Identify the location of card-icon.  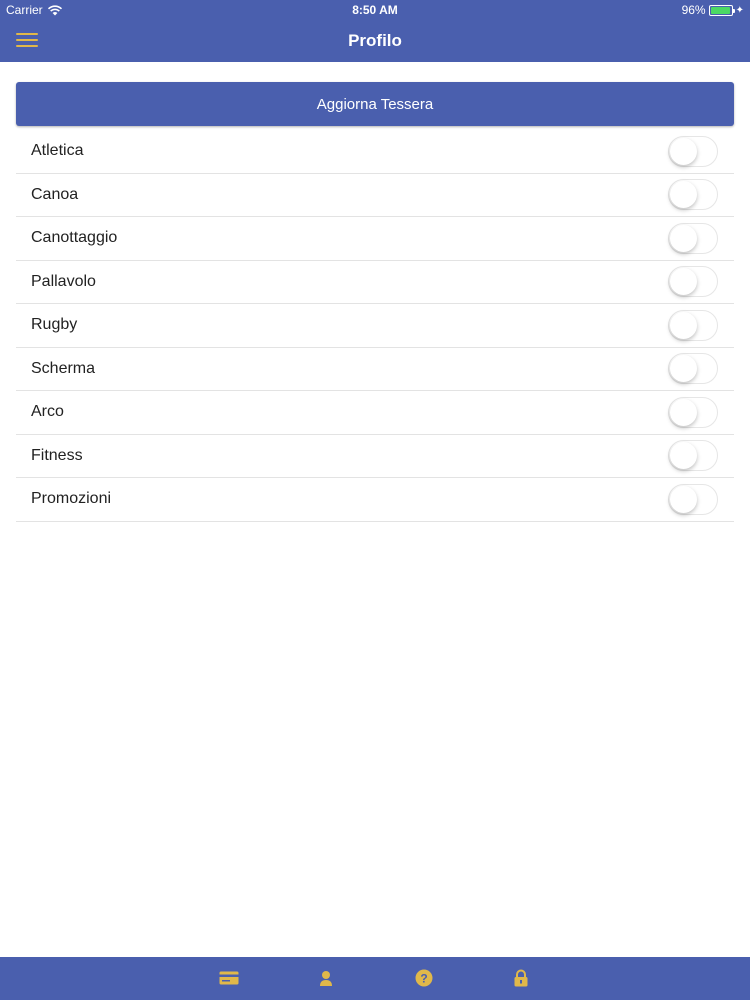
(229, 978).